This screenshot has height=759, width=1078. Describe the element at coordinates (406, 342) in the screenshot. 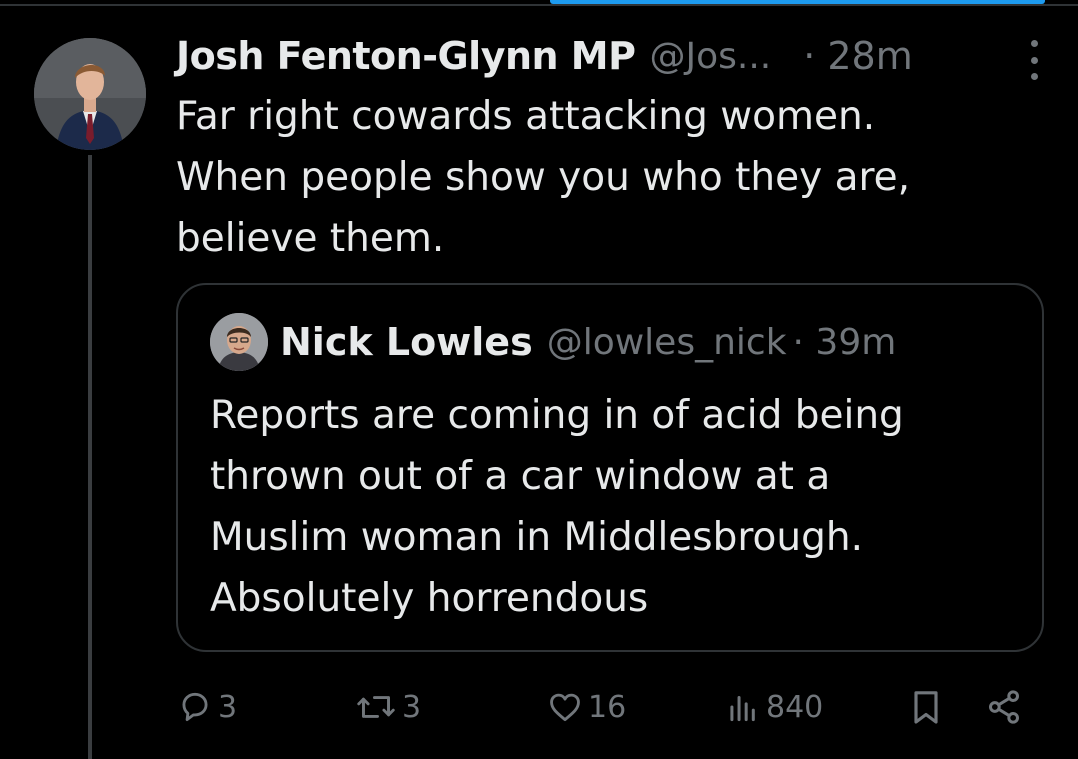

I see `quoted-author-name: Nick Lowles` at that location.